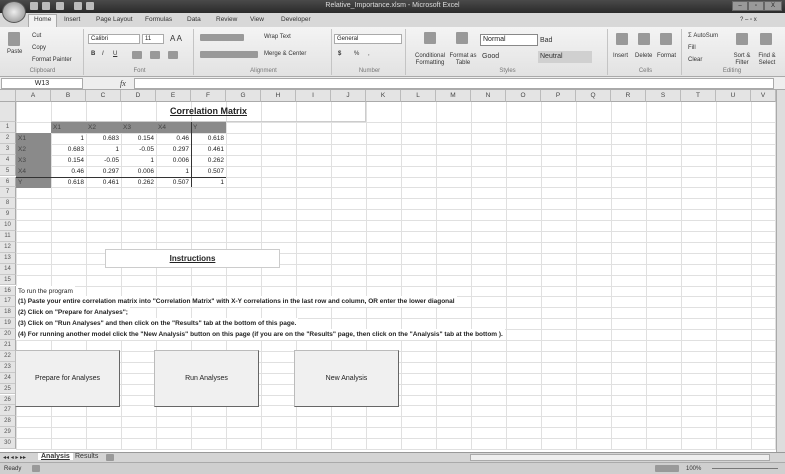 This screenshot has height=474, width=785. Describe the element at coordinates (8, 291) in the screenshot. I see `row-header: 16` at that location.